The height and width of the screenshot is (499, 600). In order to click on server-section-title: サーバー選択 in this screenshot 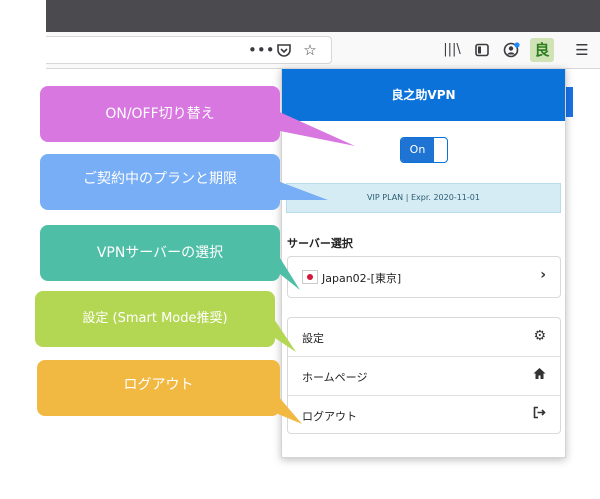, I will do `click(320, 243)`.